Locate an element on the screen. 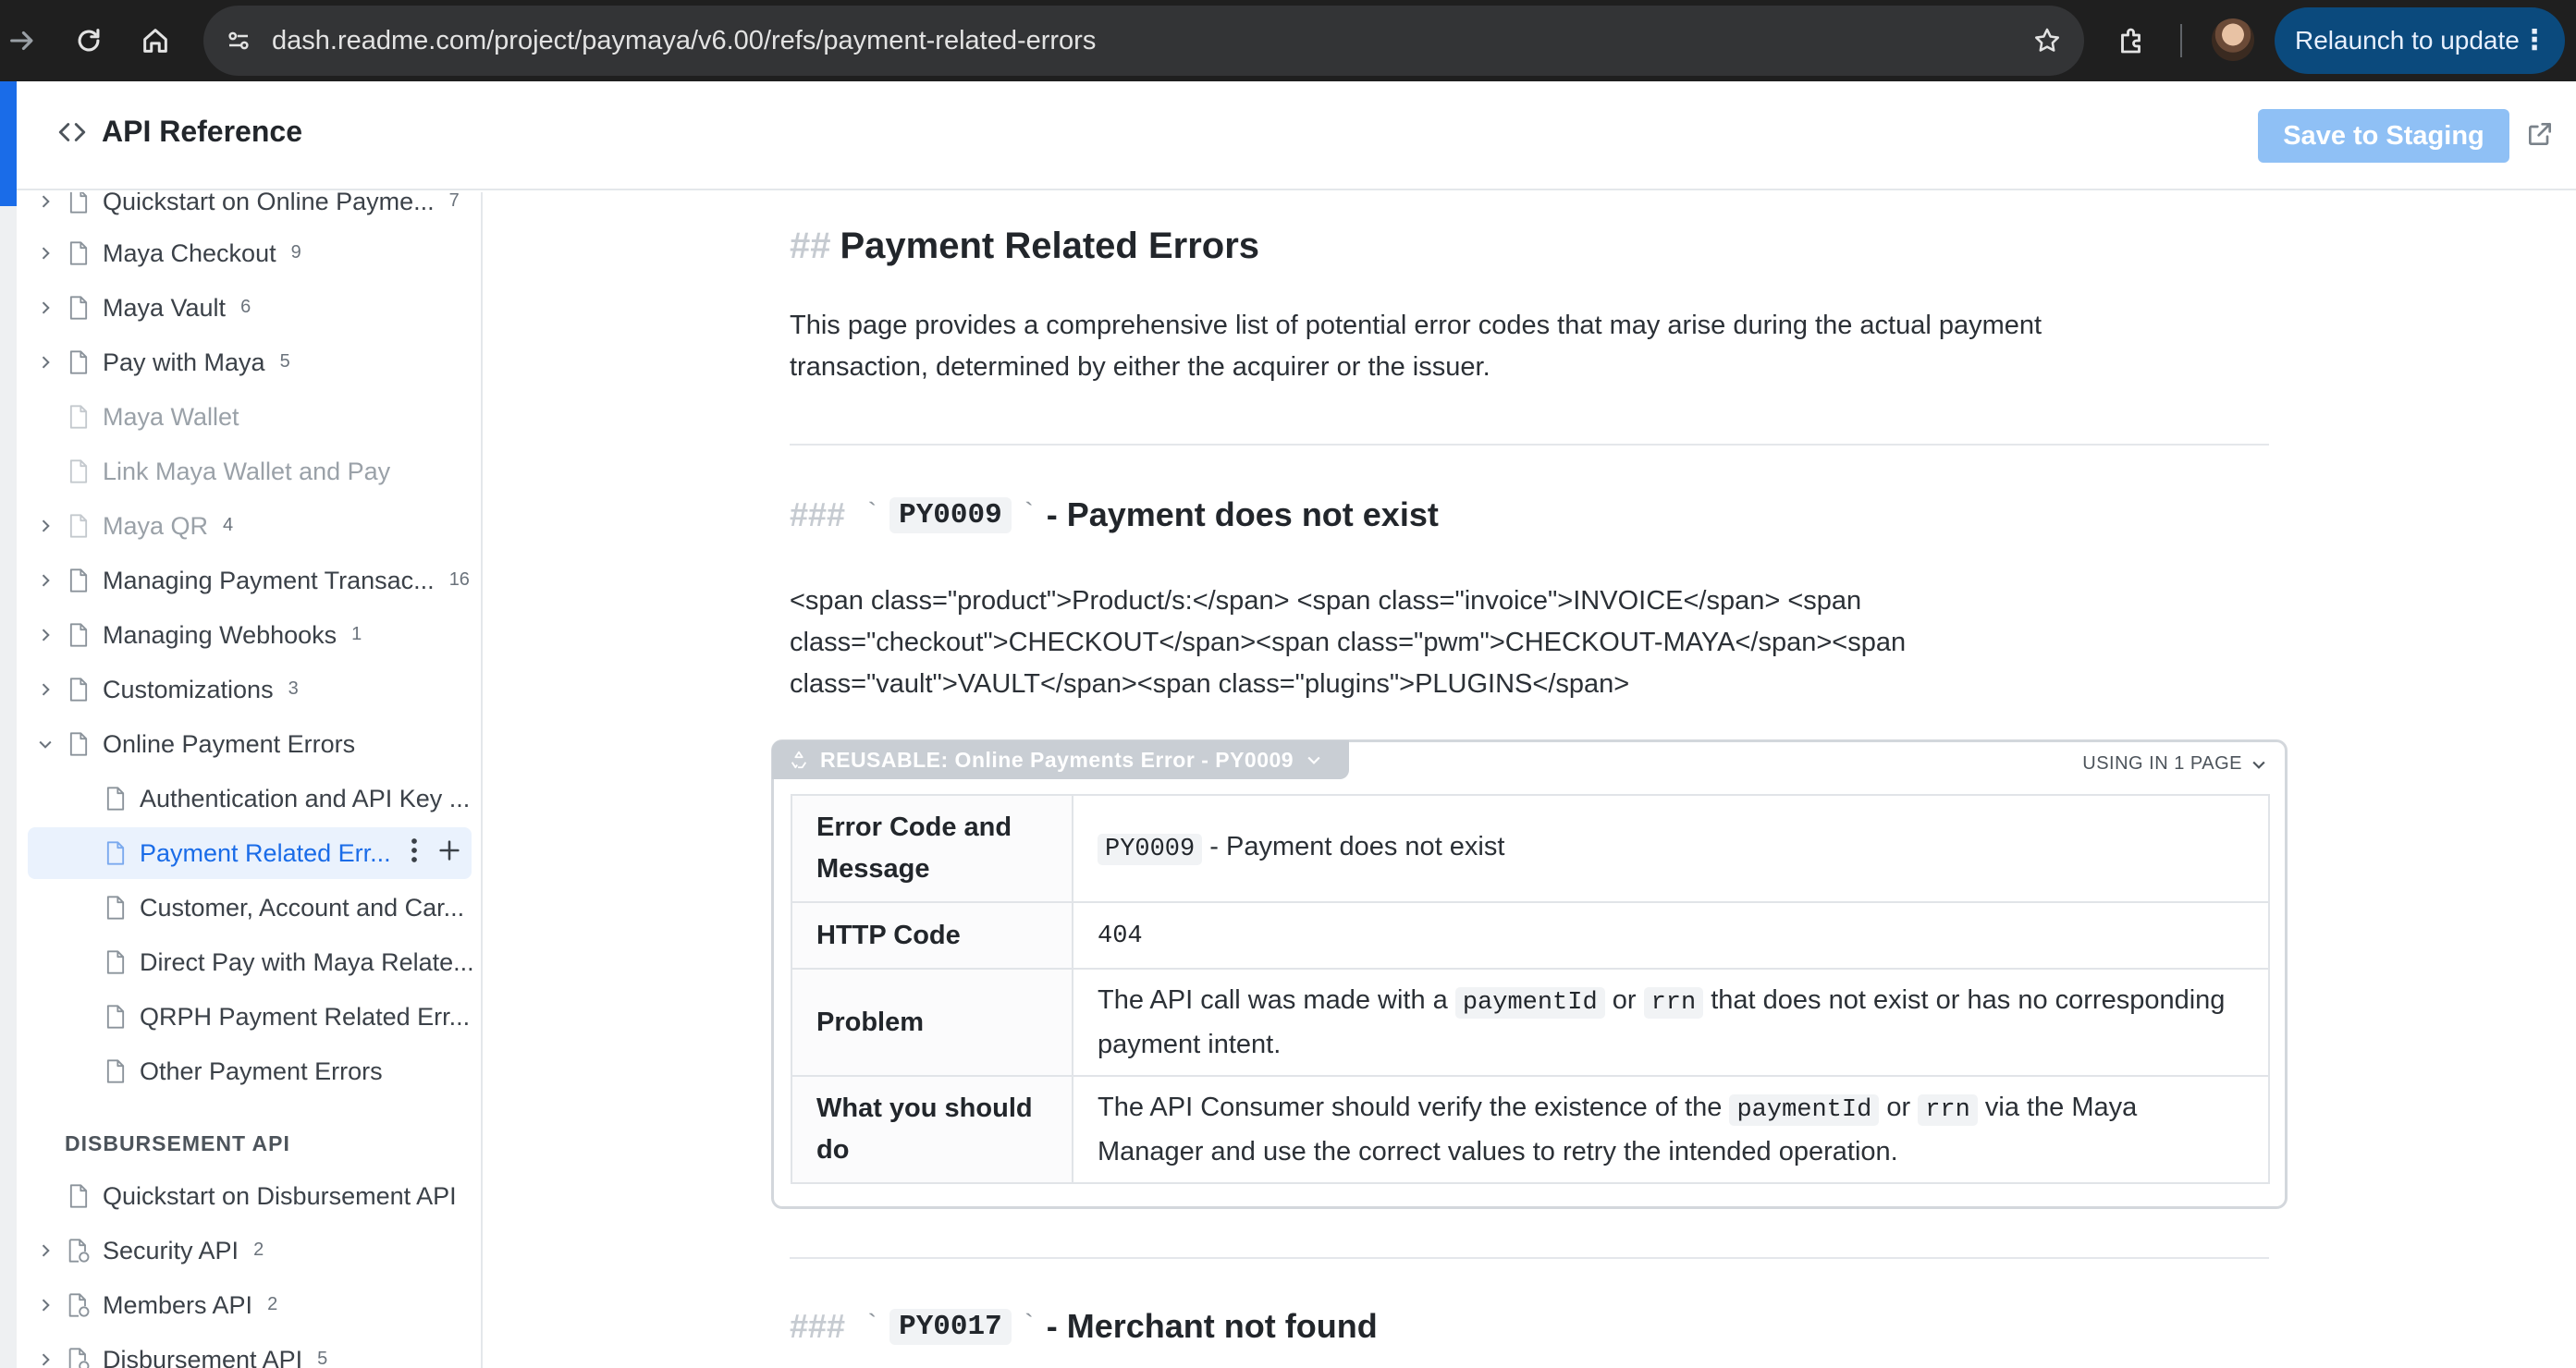 The width and height of the screenshot is (2576, 1368). profile-avatar is located at coordinates (2233, 40).